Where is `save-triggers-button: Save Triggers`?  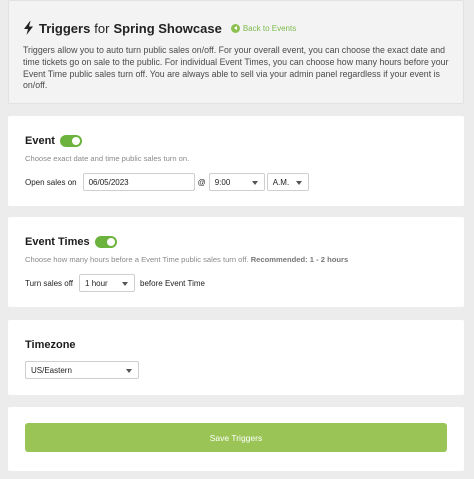
save-triggers-button: Save Triggers is located at coordinates (236, 437).